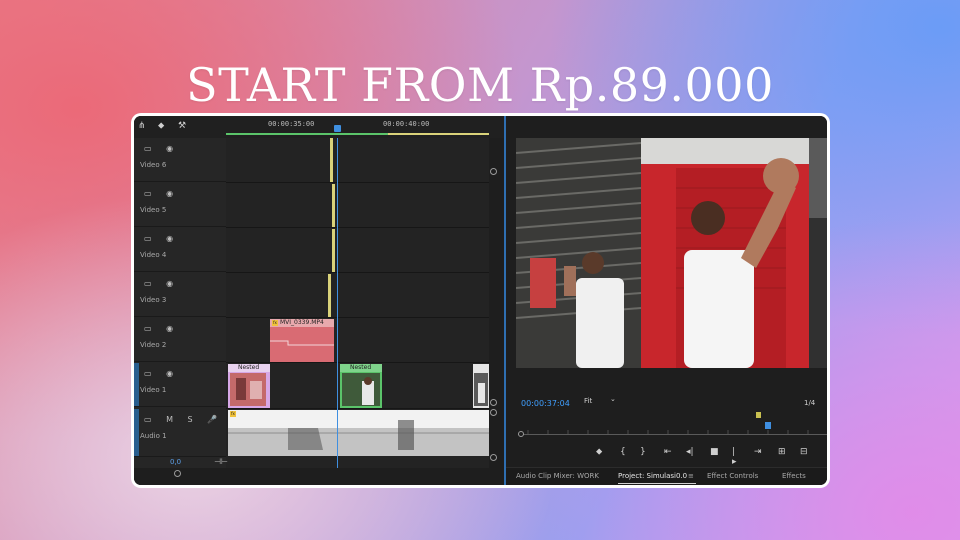  Describe the element at coordinates (180, 205) in the screenshot. I see `track-header-video-5: ▭ ◉ Video 5` at that location.